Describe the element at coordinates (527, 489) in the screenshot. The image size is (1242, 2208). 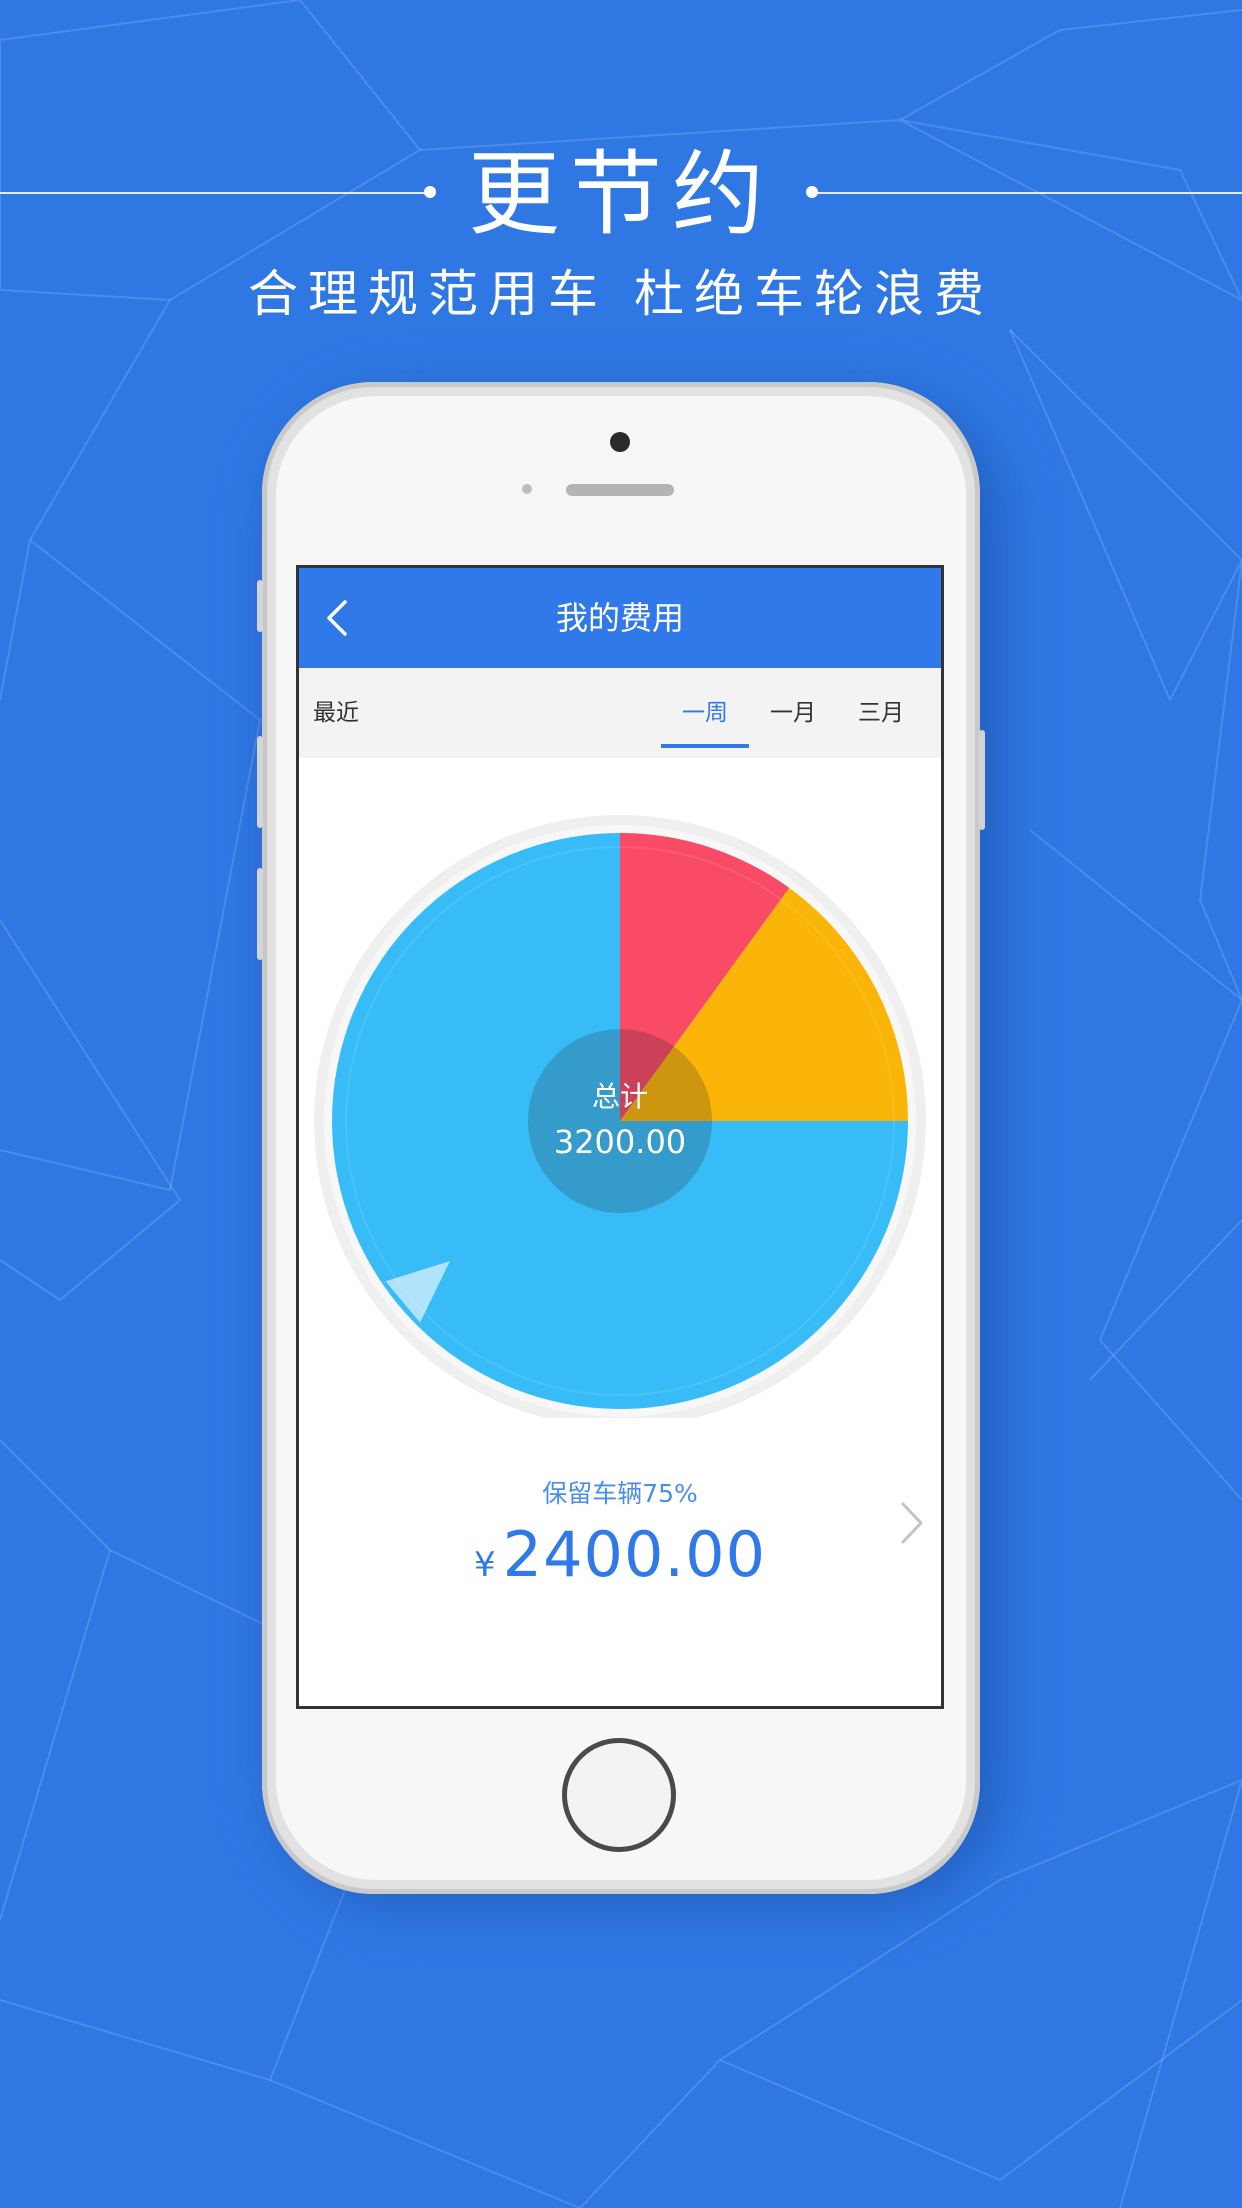
I see `proximity-sensor` at that location.